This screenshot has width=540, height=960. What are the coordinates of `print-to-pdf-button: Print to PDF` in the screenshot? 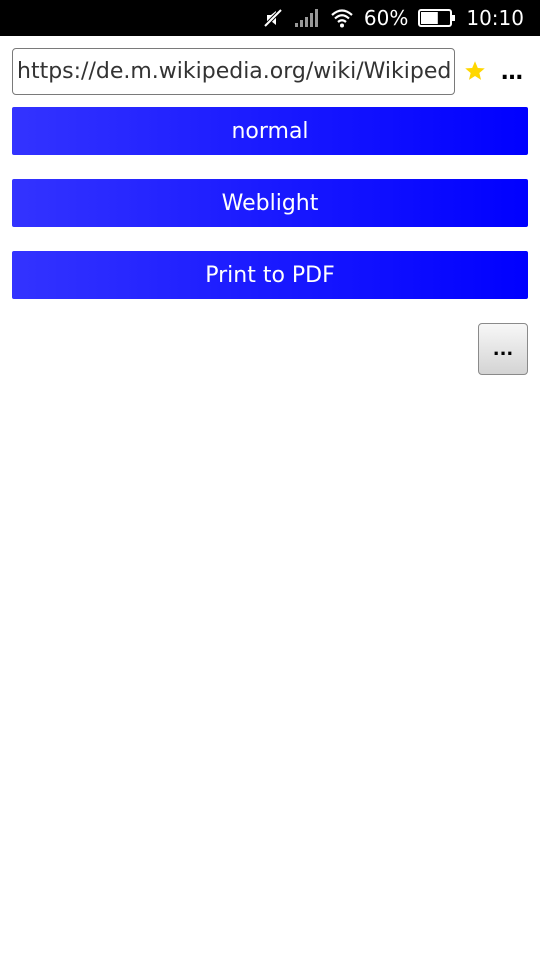 It's located at (270, 275).